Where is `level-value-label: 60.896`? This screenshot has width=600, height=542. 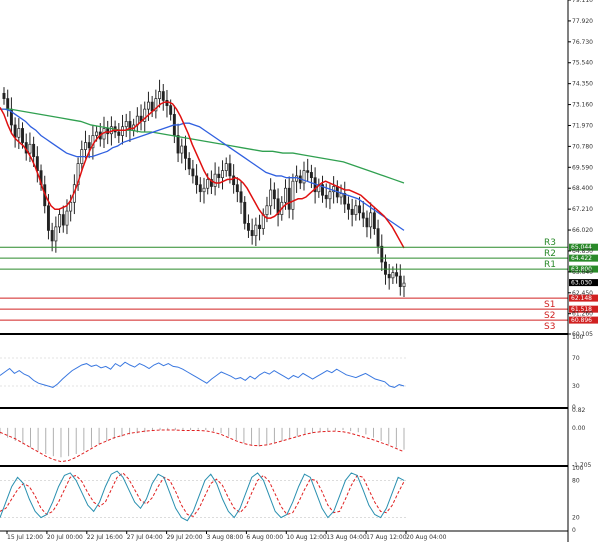 level-value-label: 60.896 is located at coordinates (581, 320).